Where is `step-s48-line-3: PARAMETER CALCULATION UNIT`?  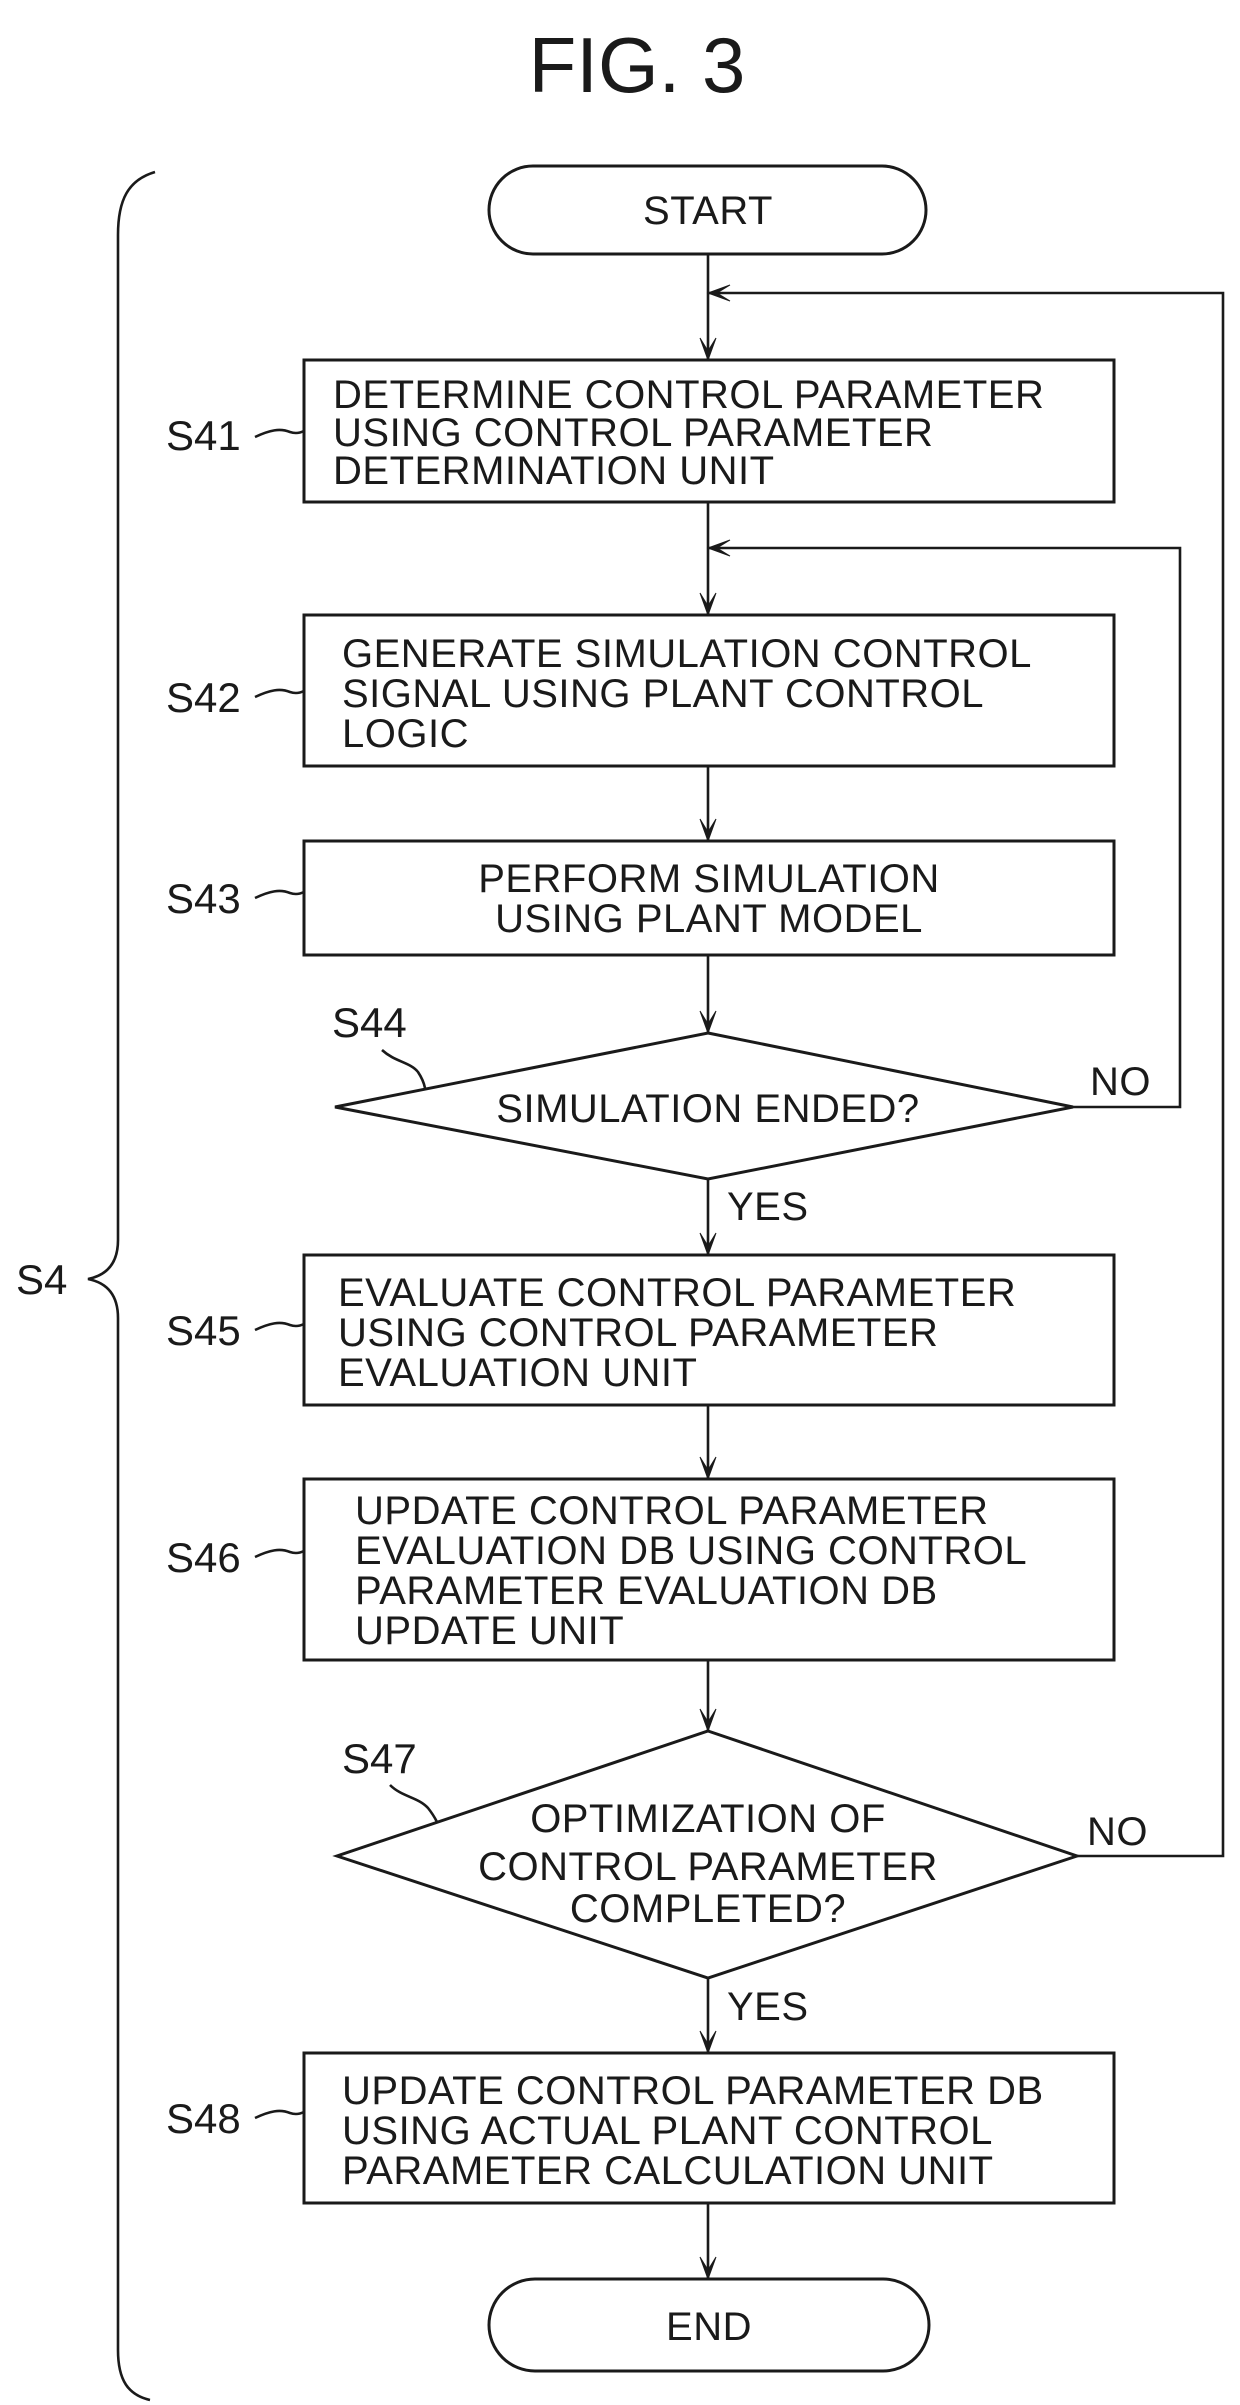
step-s48-line-3: PARAMETER CALCULATION UNIT is located at coordinates (668, 2171).